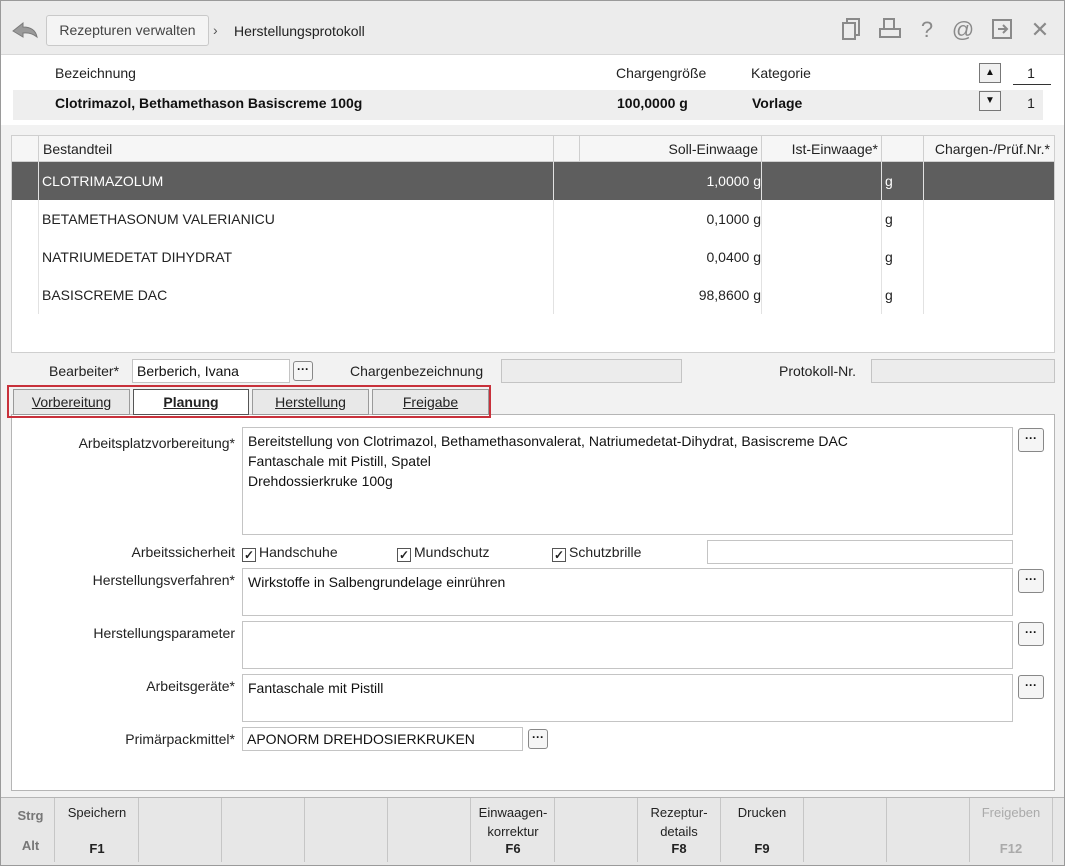  Describe the element at coordinates (762, 812) in the screenshot. I see `fkey-label: Drucken` at that location.